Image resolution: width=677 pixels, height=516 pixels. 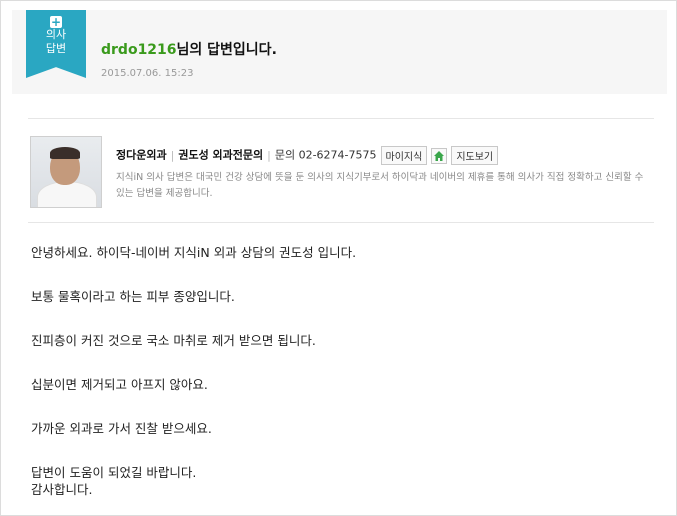 What do you see at coordinates (56, 48) in the screenshot?
I see `badge-line2: 답변` at bounding box center [56, 48].